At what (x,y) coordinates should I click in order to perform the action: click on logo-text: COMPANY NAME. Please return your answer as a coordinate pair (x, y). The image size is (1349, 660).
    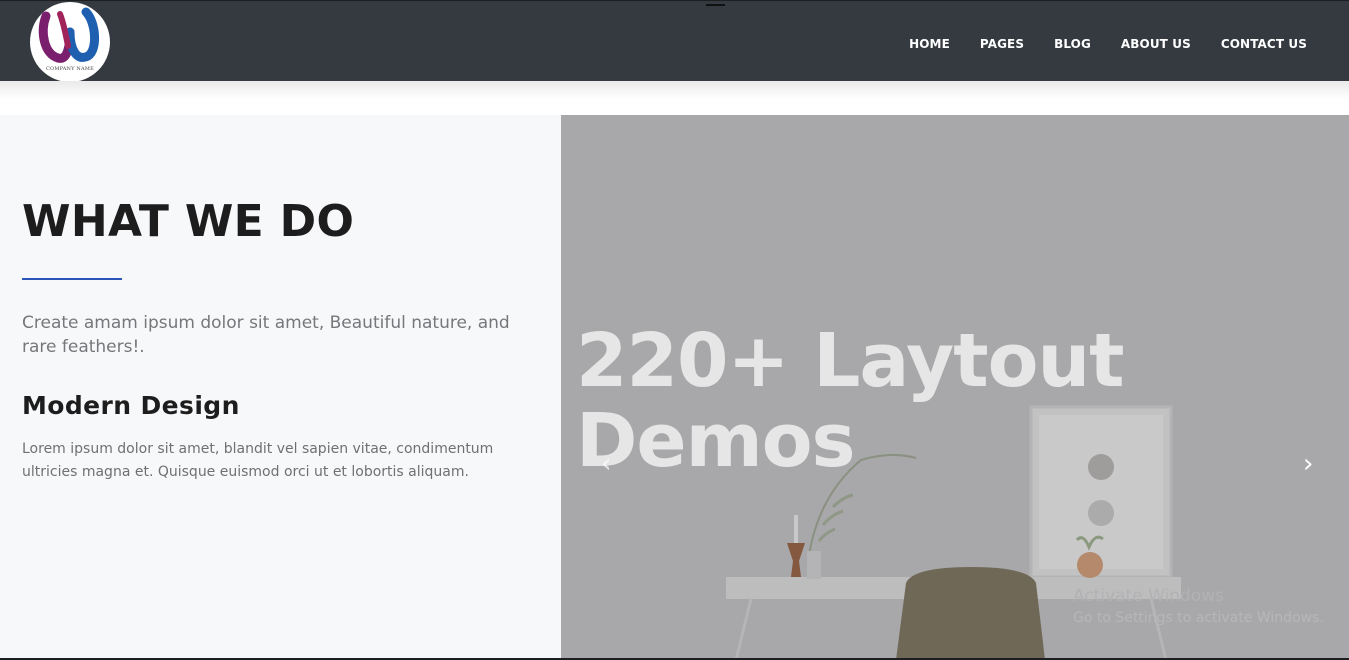
    Looking at the image, I should click on (70, 69).